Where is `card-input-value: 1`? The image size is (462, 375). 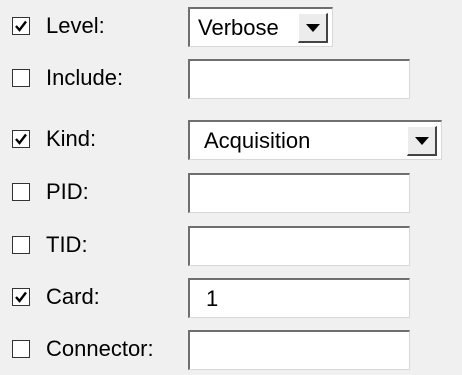 card-input-value: 1 is located at coordinates (212, 298).